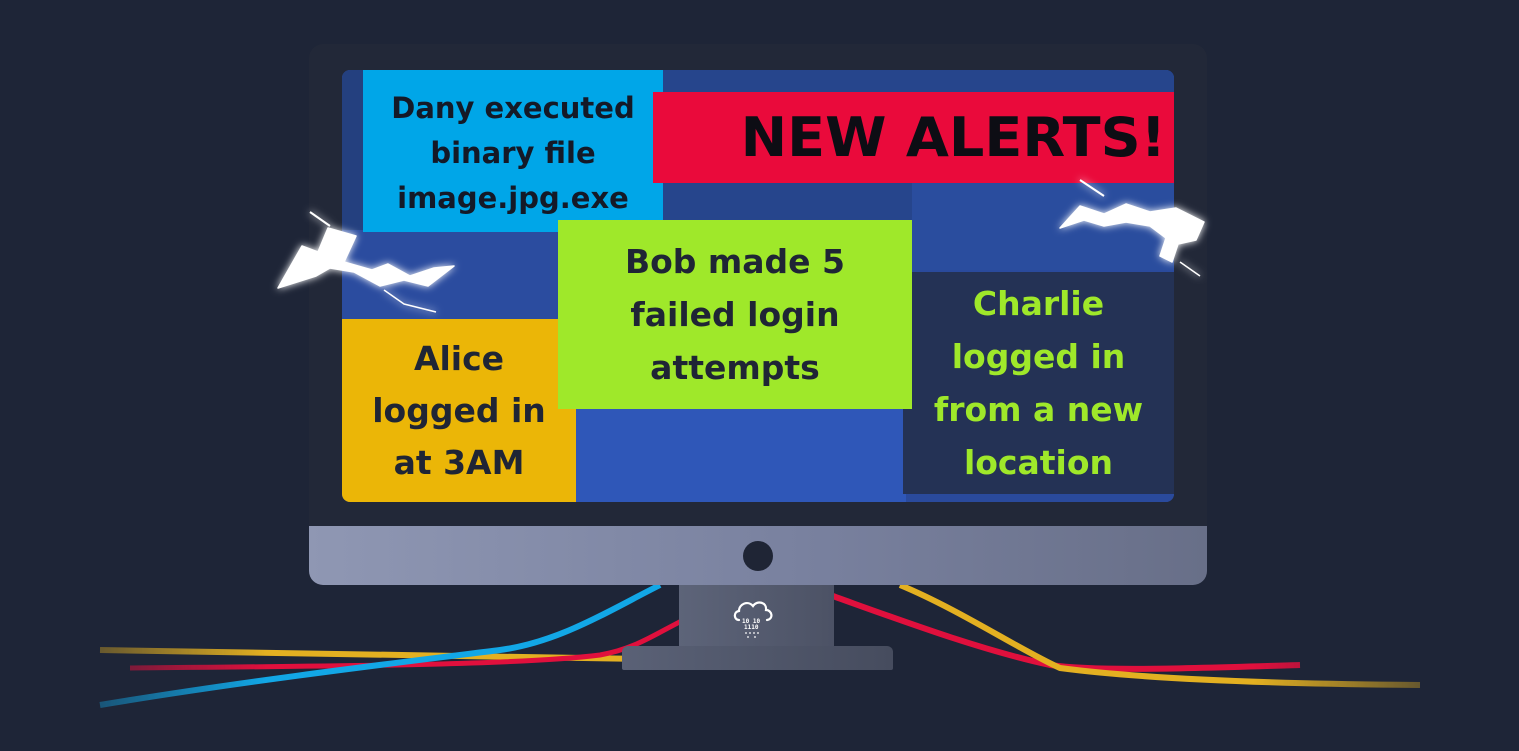 Image resolution: width=1519 pixels, height=751 pixels. I want to click on charlie-line2: logged in, so click(1038, 356).